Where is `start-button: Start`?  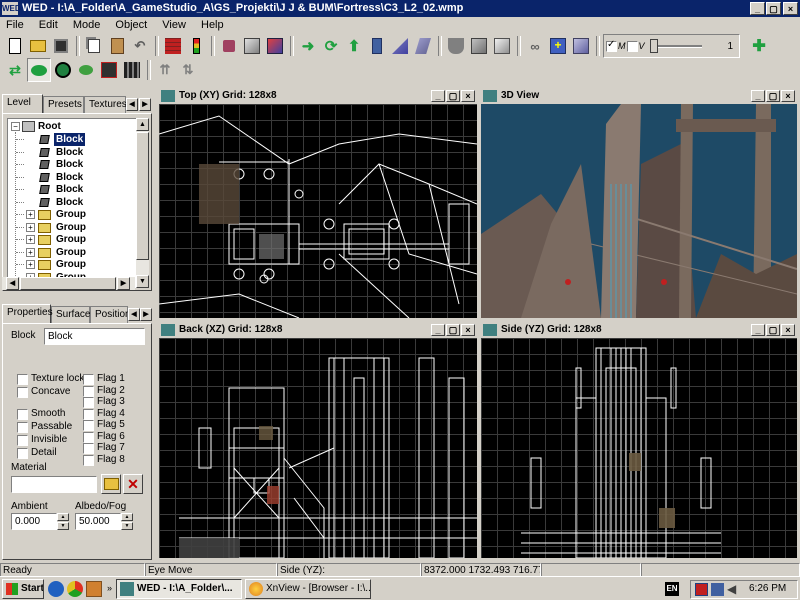 start-button: Start is located at coordinates (23, 589).